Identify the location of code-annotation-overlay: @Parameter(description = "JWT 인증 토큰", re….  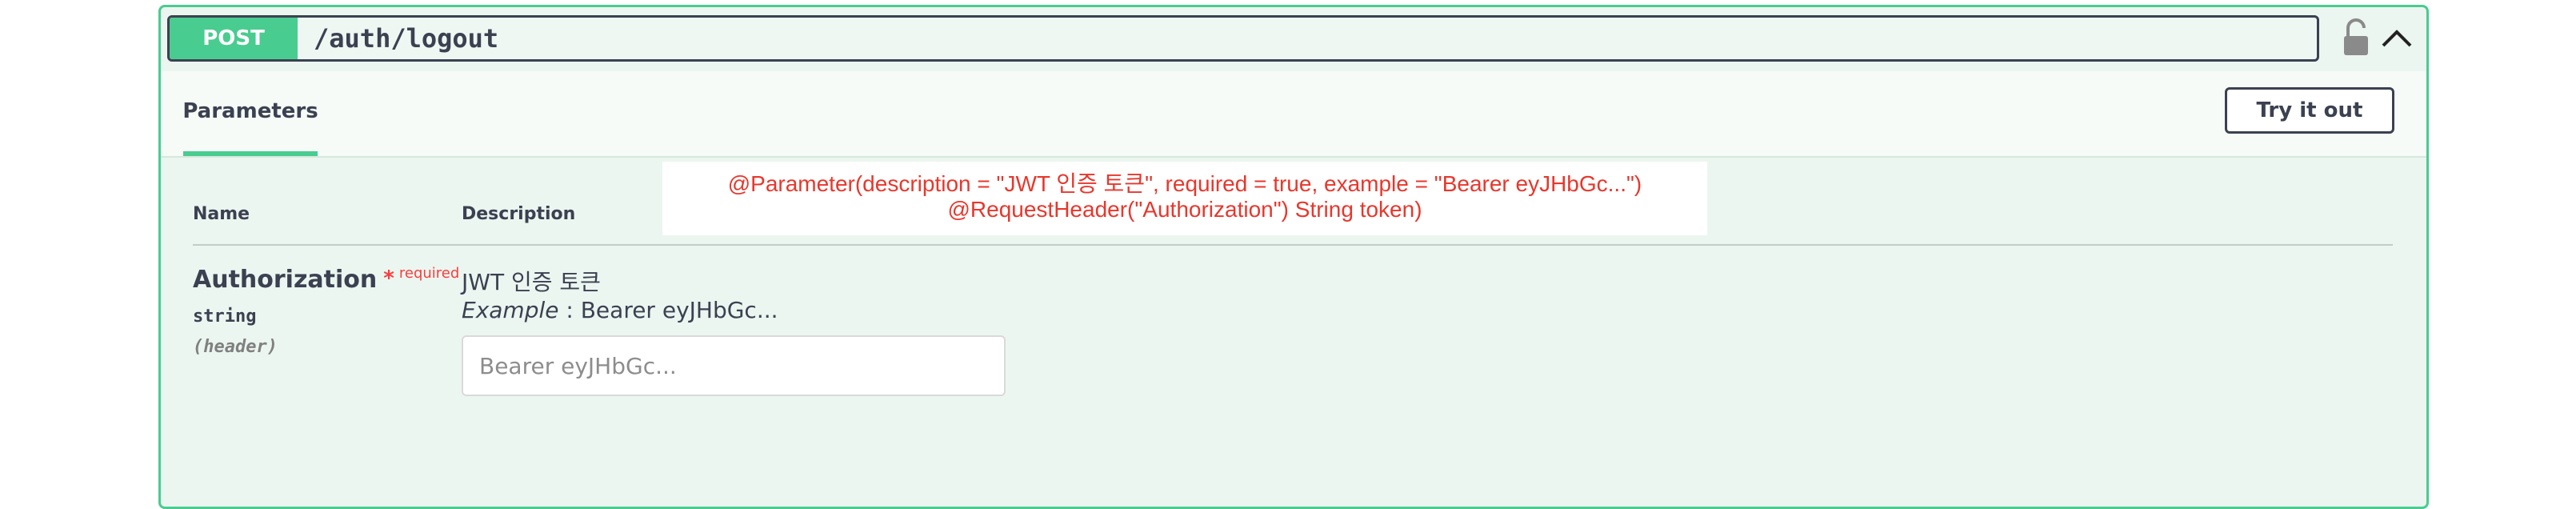
(1184, 198).